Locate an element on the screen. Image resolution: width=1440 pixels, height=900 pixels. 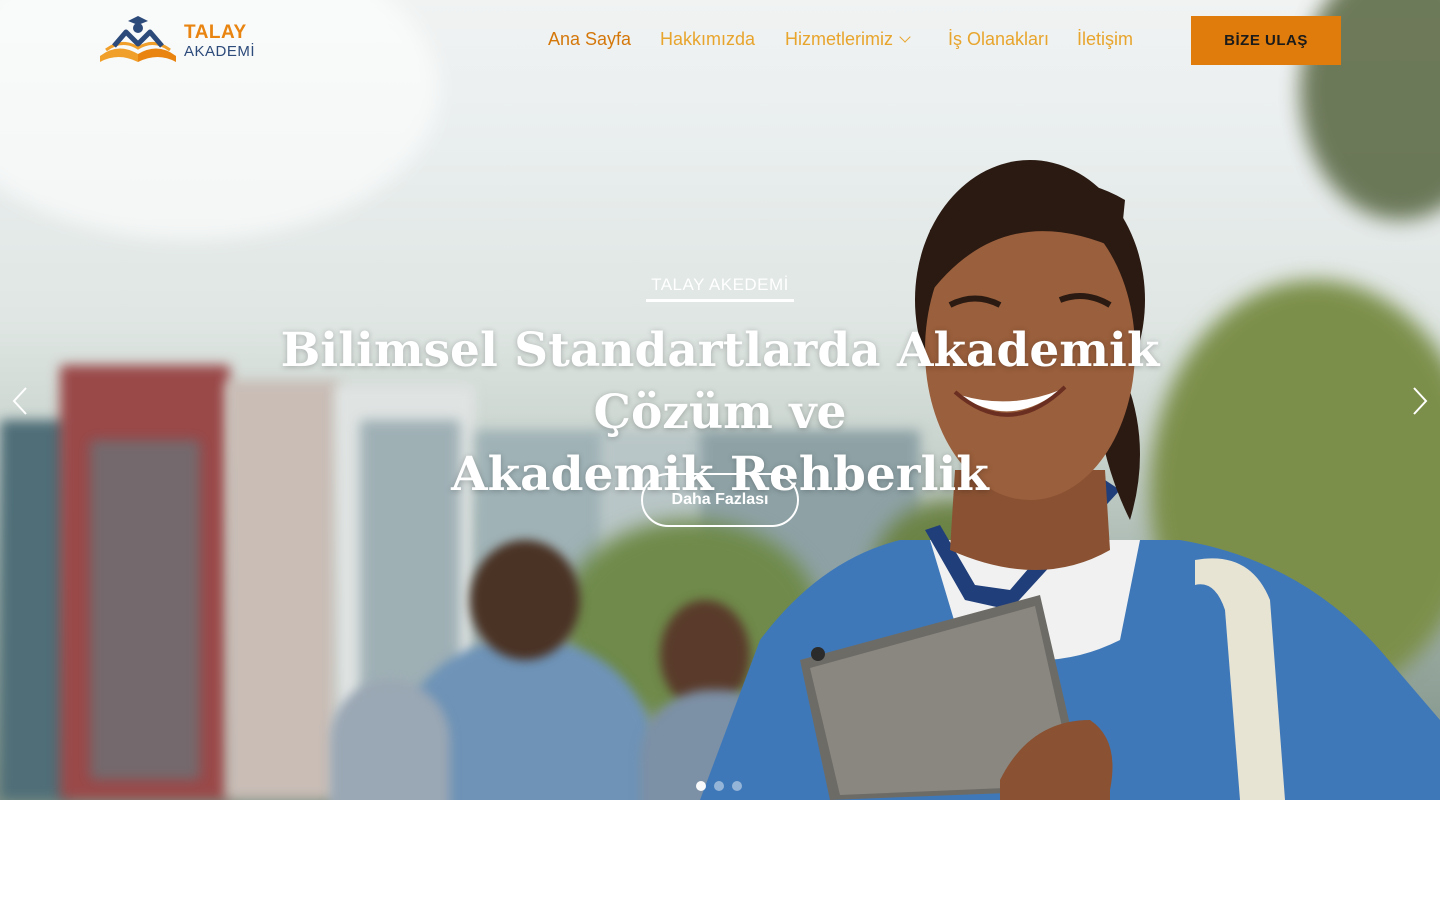
slider-dots is located at coordinates (719, 786).